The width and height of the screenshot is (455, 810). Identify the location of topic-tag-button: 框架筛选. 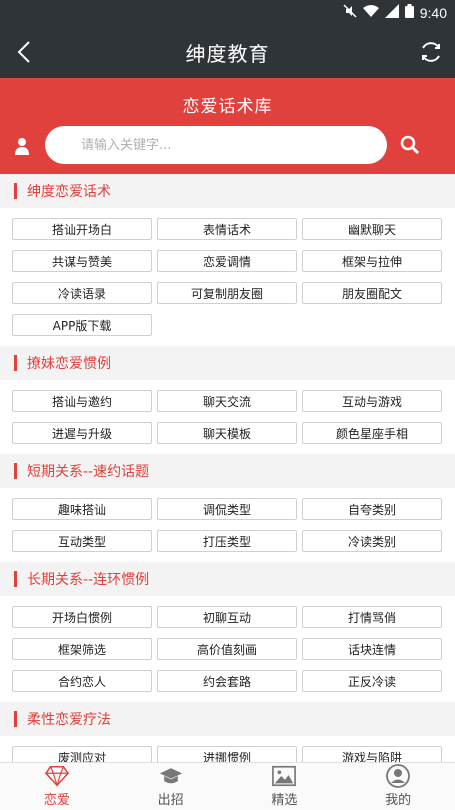
(82, 649).